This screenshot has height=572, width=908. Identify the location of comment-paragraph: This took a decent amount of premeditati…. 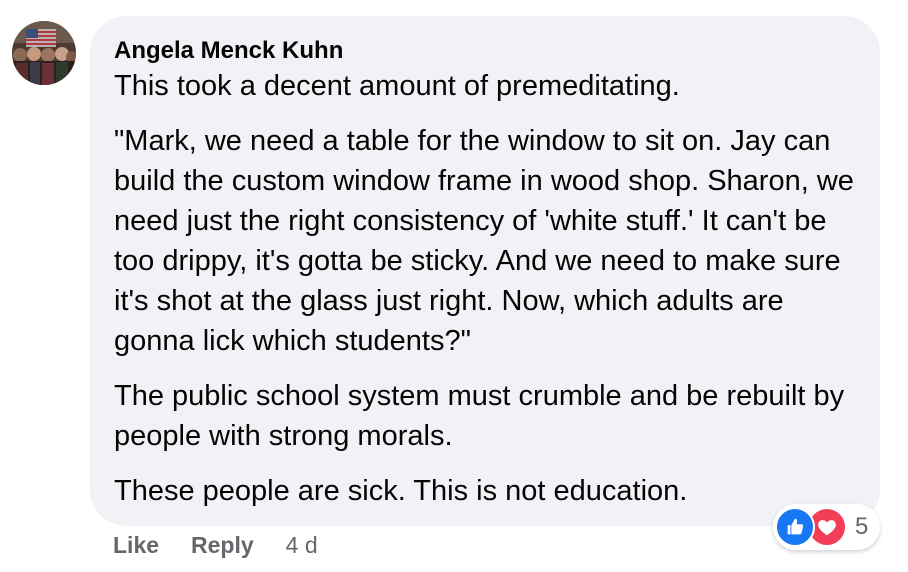
(397, 86).